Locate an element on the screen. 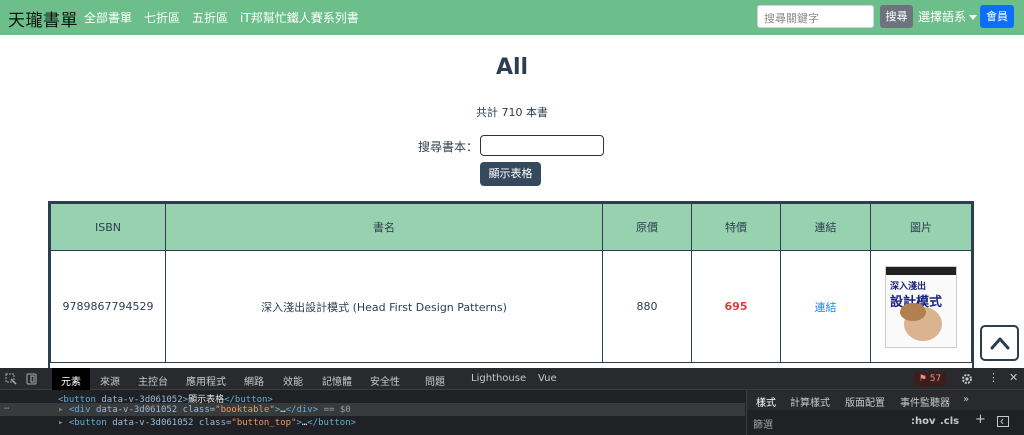 This screenshot has height=435, width=1024. cell-title: 深入淺出設計模式 (Head First Design Patterns) is located at coordinates (384, 306).